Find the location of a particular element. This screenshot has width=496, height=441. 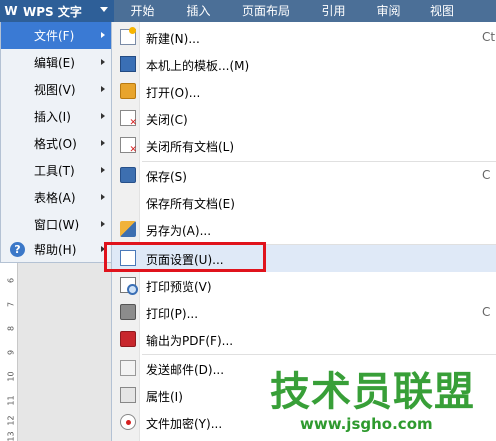

menu-item-label: 窗口(W) is located at coordinates (57, 225).